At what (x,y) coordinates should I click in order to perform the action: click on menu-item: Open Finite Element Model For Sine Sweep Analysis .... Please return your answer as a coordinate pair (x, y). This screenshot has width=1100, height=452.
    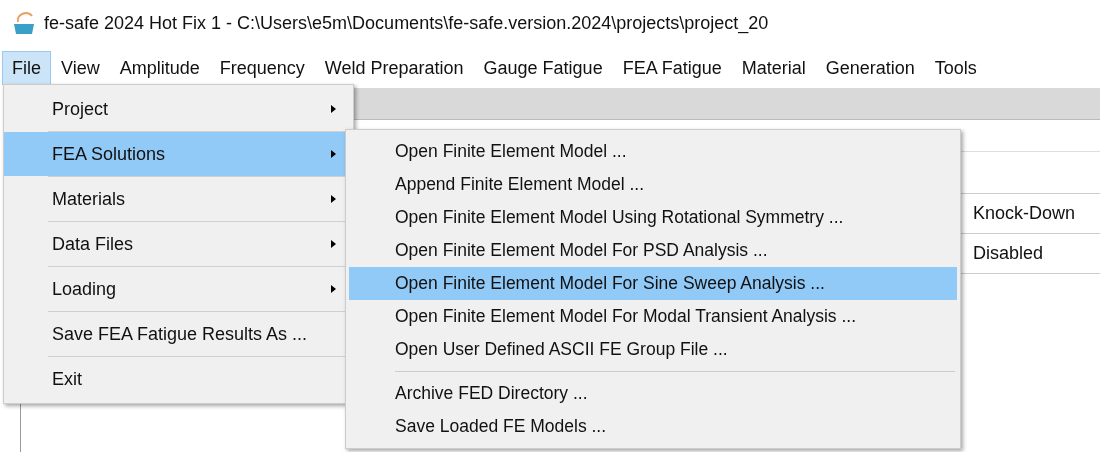
    Looking at the image, I should click on (653, 283).